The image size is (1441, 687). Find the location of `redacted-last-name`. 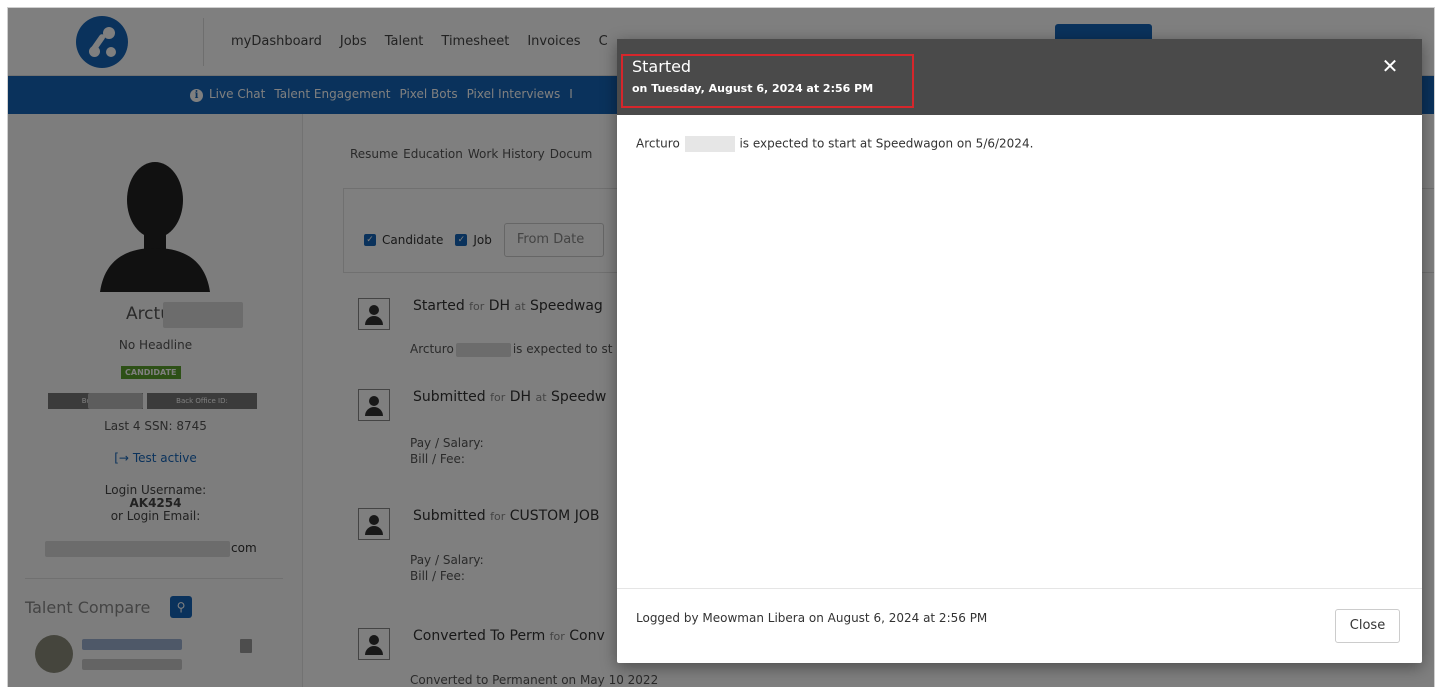

redacted-last-name is located at coordinates (709, 144).